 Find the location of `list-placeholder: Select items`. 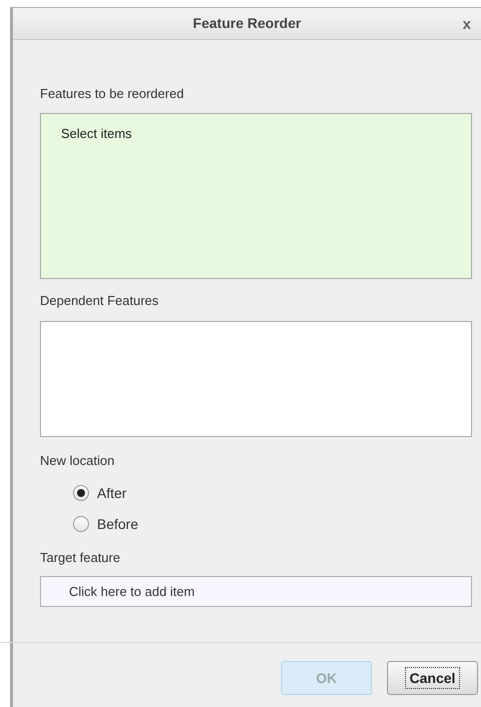

list-placeholder: Select items is located at coordinates (96, 133).